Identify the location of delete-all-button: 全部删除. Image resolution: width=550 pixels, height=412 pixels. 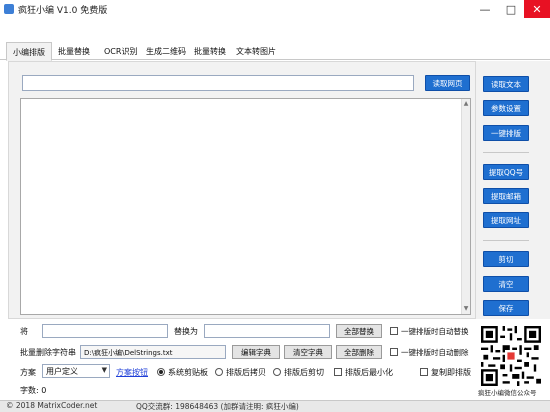
(359, 352).